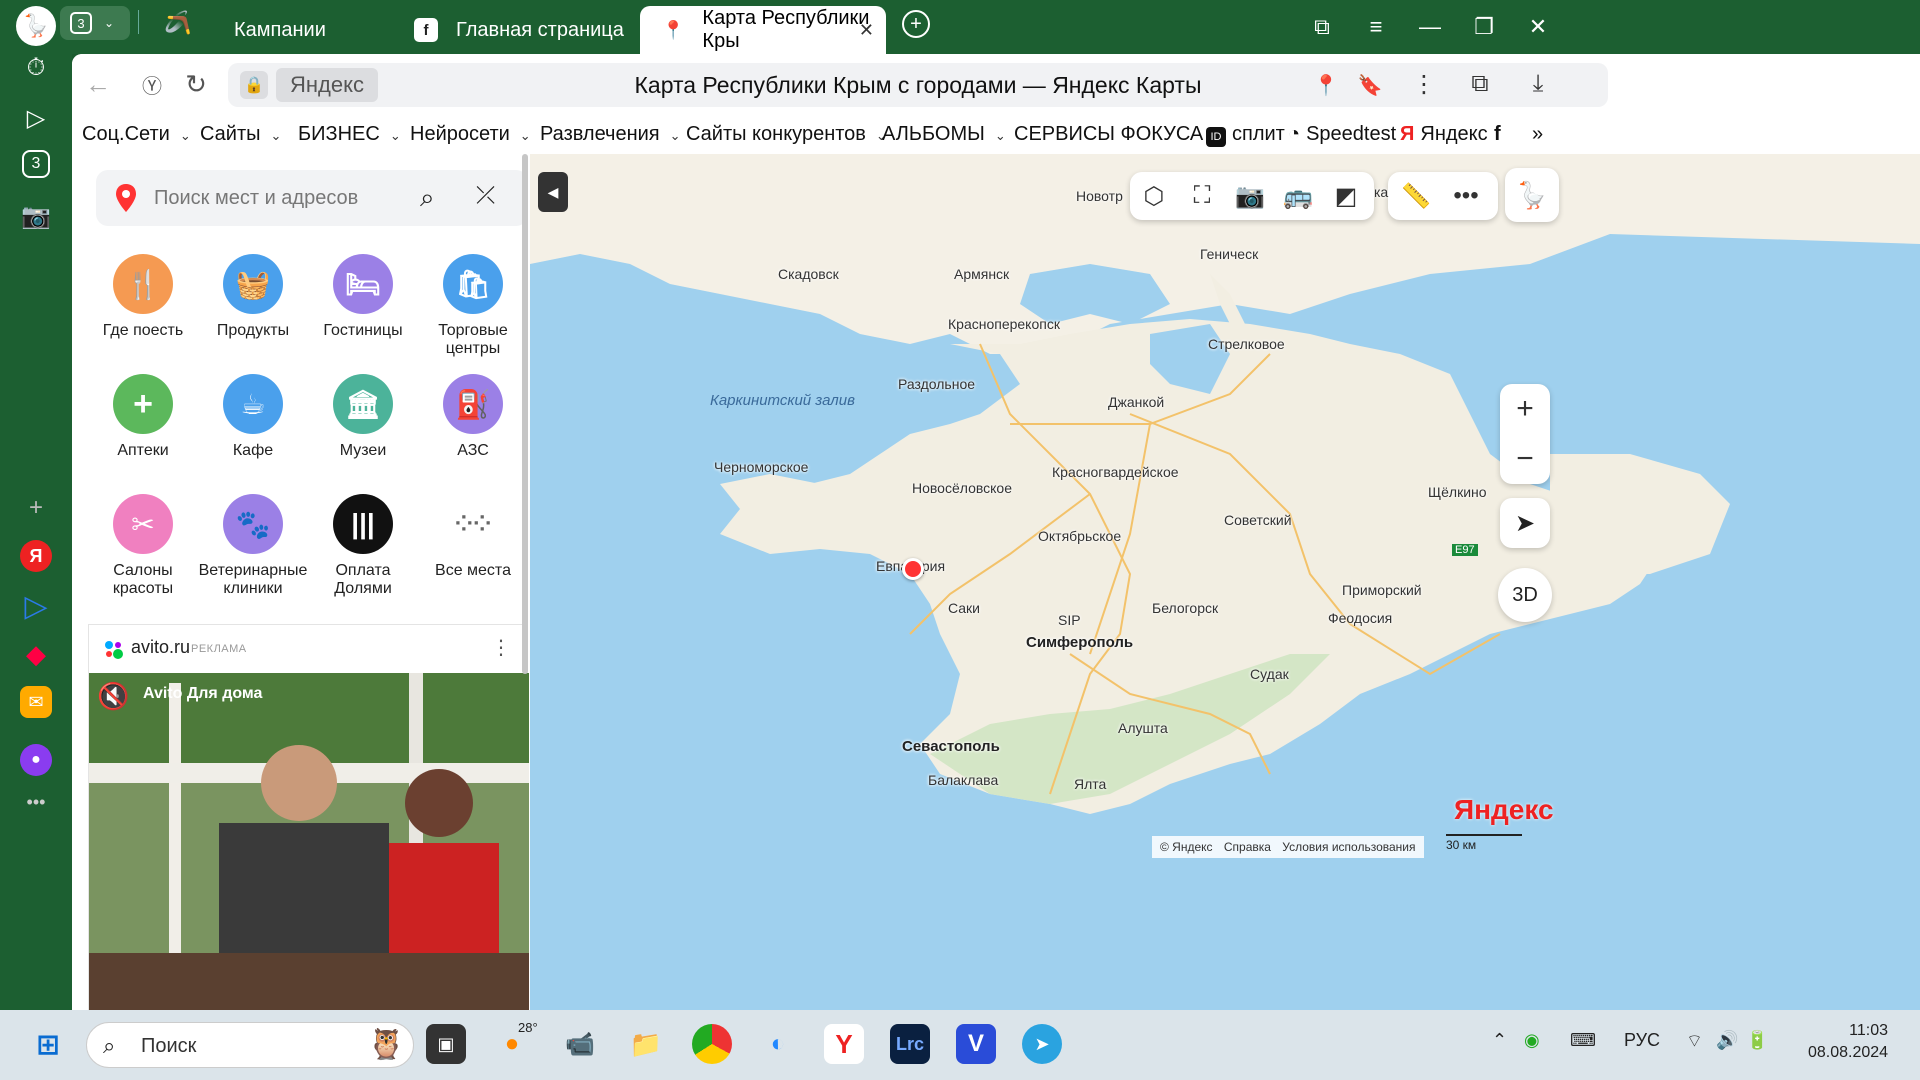  Describe the element at coordinates (1346, 196) in the screenshot. I see `map-style-icon: ◩` at that location.